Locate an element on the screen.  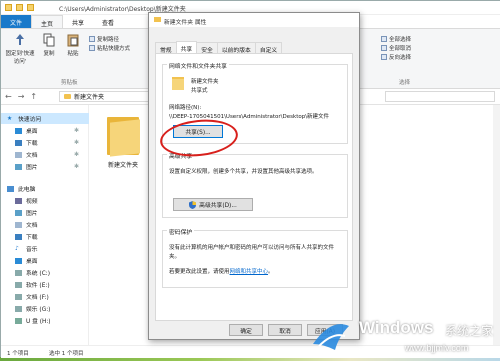
paste-icon is located at coordinates (73, 40).